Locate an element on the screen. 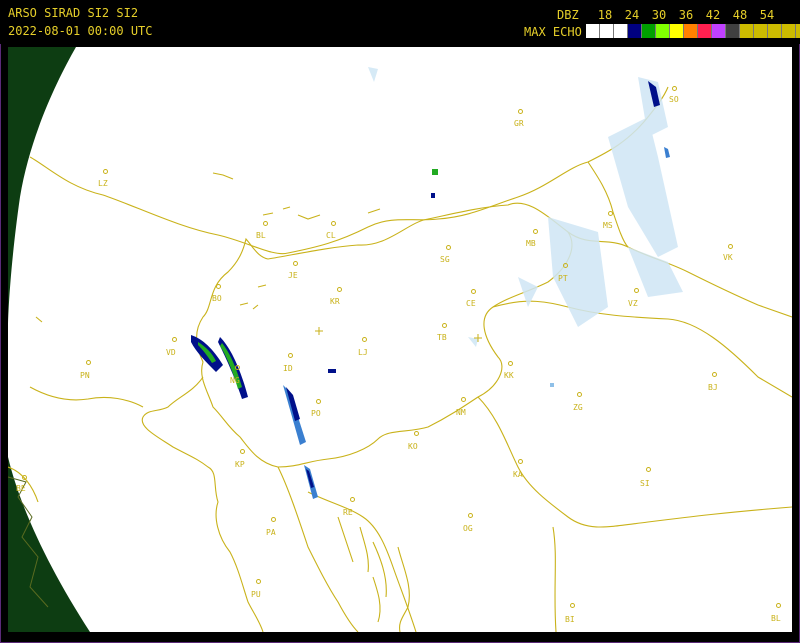 Image resolution: width=800 pixels, height=643 pixels. station-label: MB is located at coordinates (531, 243).